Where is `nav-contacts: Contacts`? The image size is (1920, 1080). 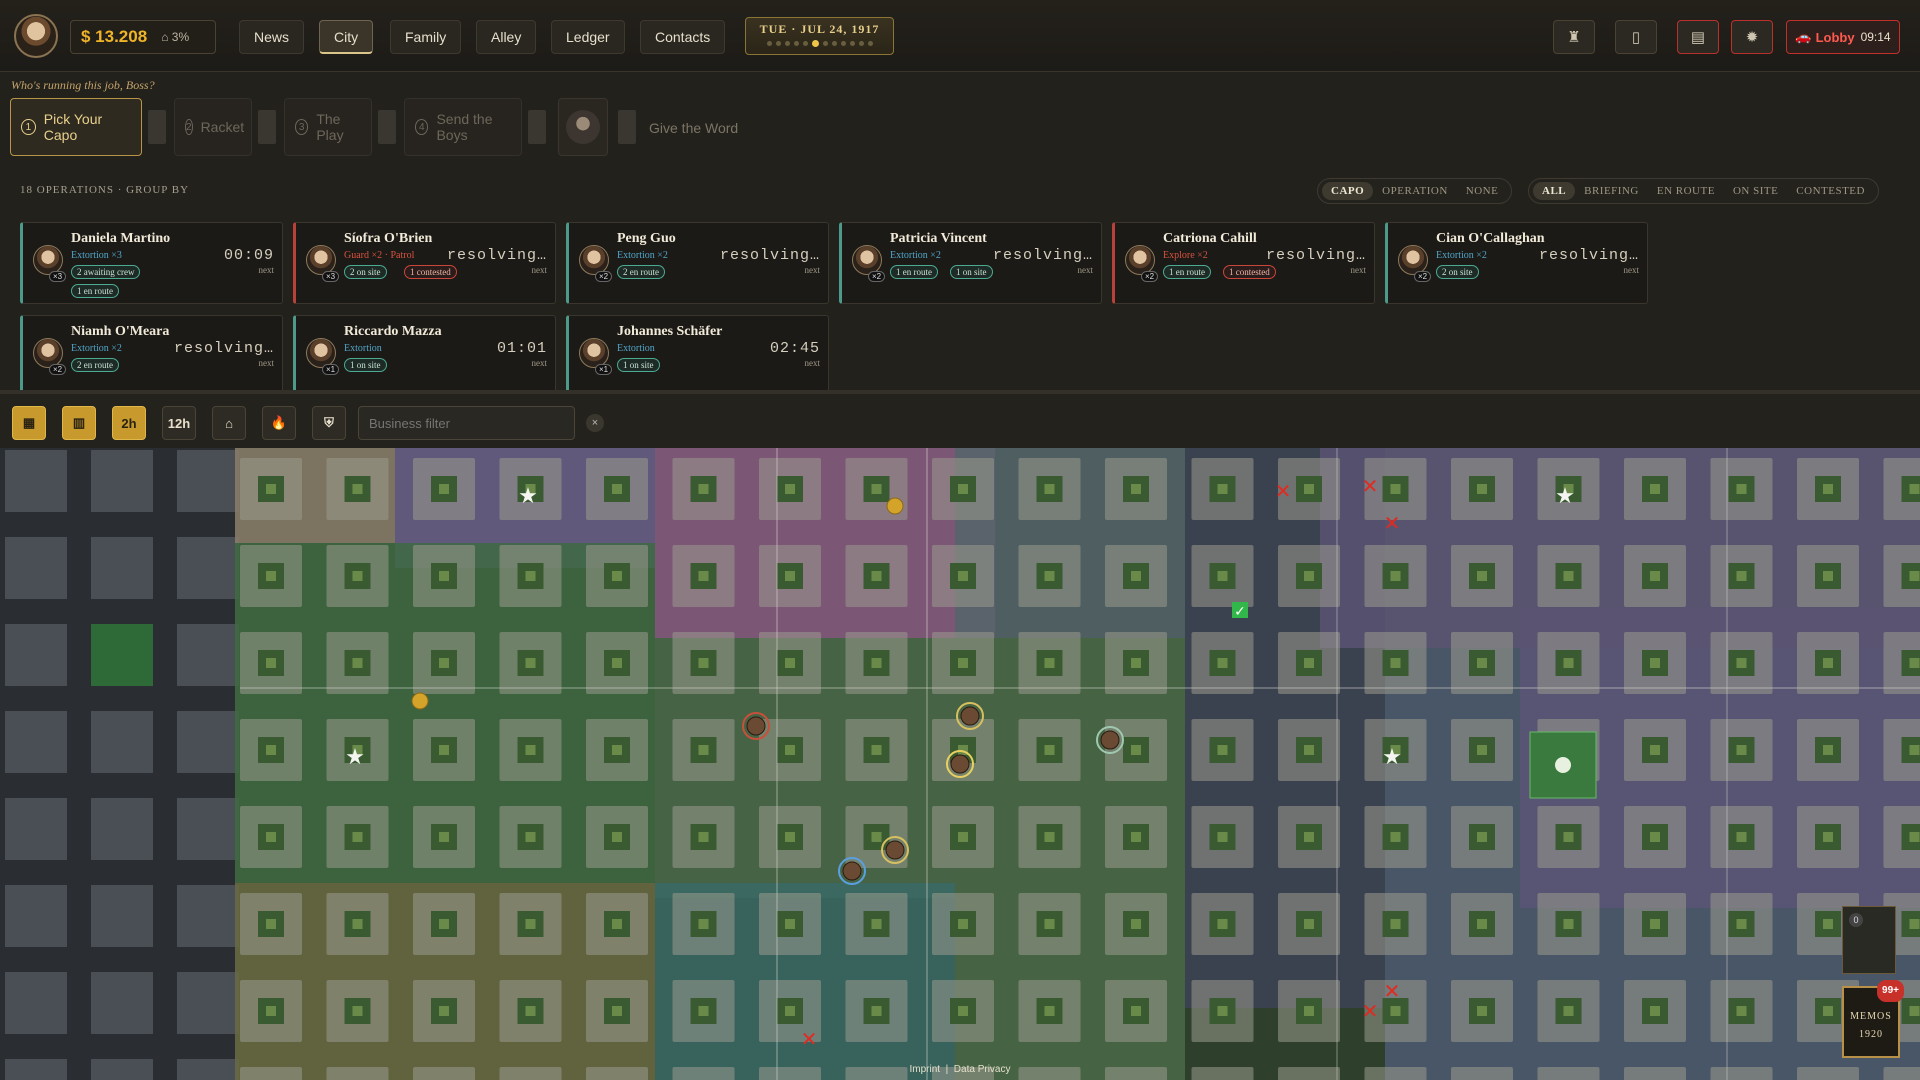
nav-contacts: Contacts is located at coordinates (683, 37).